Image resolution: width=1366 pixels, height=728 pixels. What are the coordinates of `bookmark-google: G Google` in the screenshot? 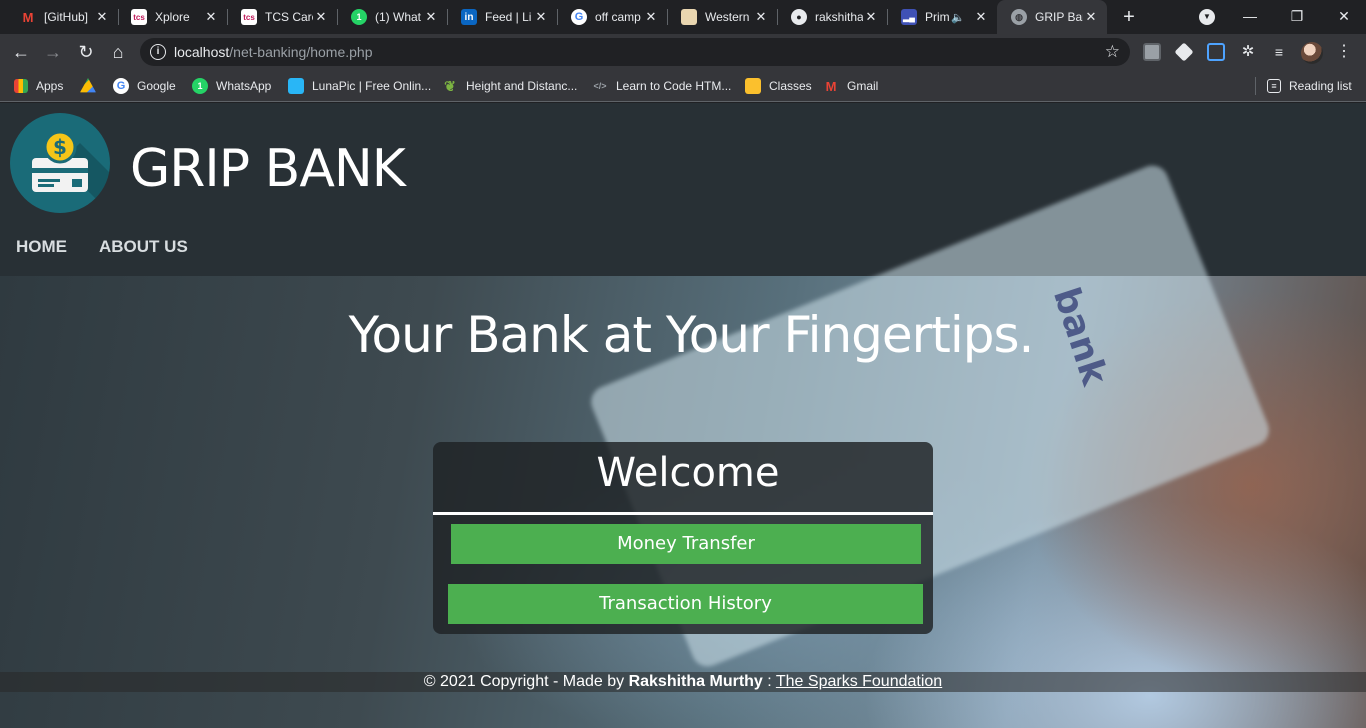 It's located at (144, 86).